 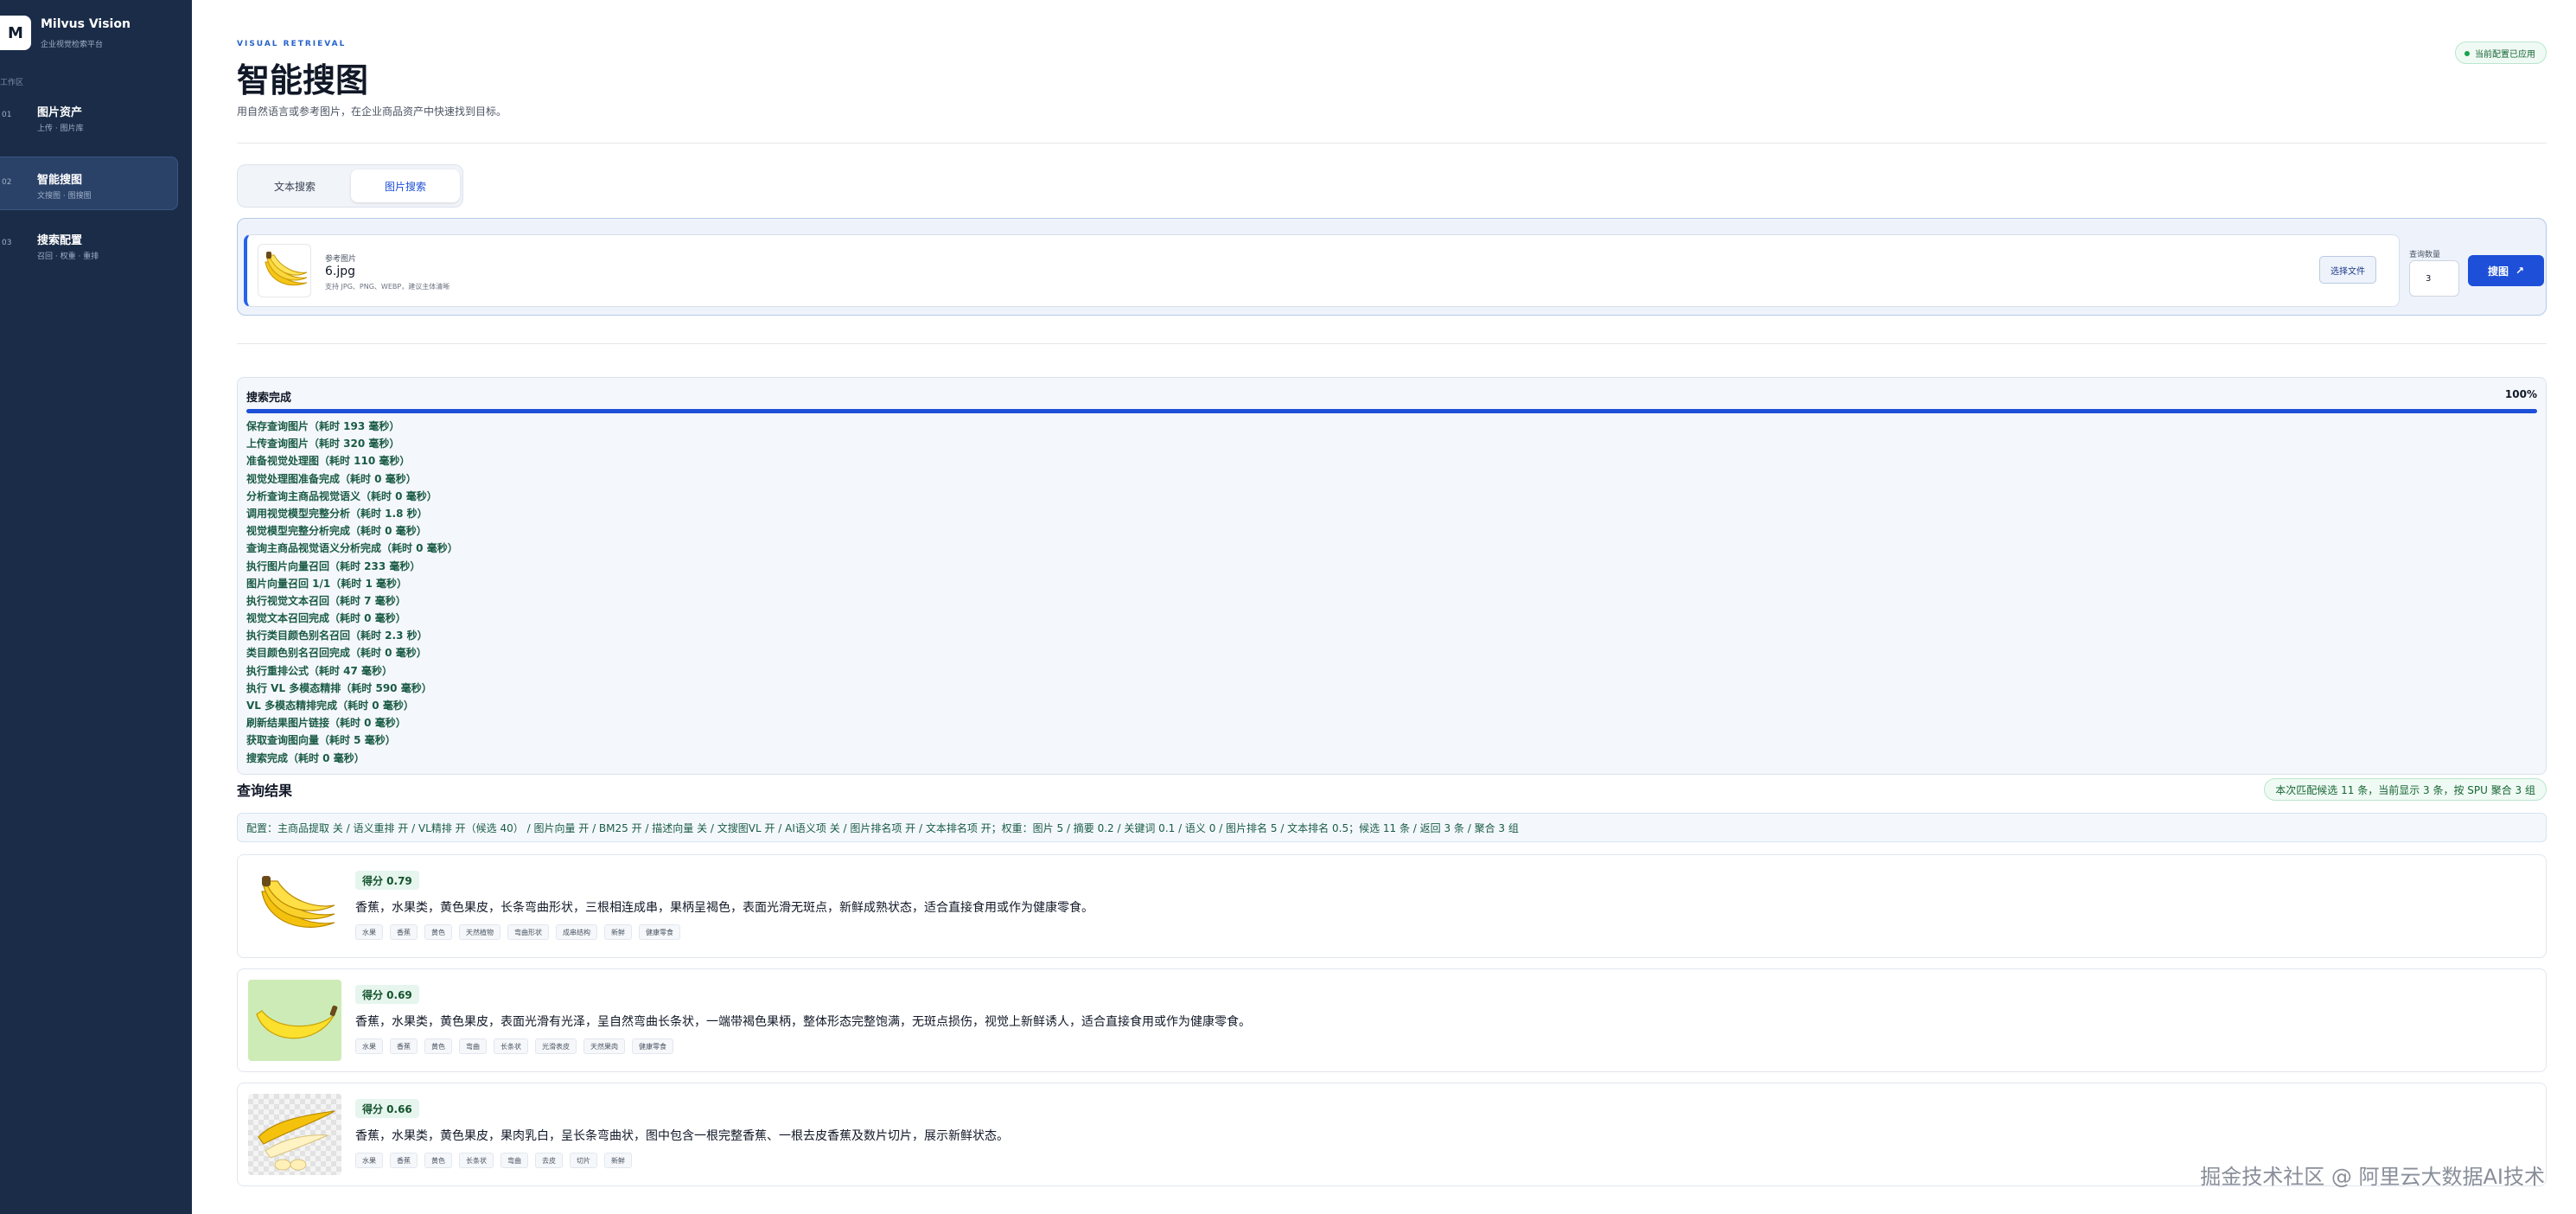 I want to click on progress-step: 调用视觉模型完整分析（耗时 1.8 秒）, so click(x=337, y=513).